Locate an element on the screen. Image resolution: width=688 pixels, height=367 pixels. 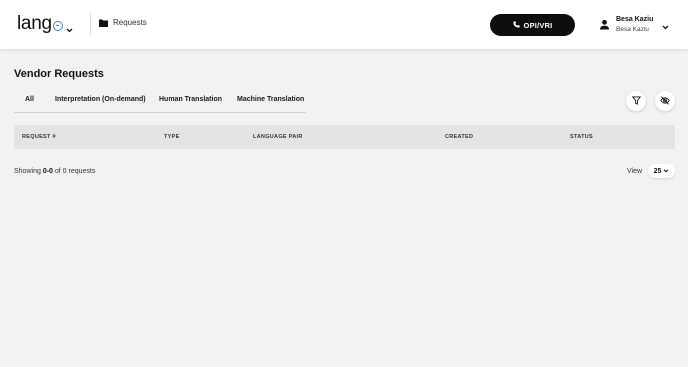
page-size-select: 25 is located at coordinates (662, 171).